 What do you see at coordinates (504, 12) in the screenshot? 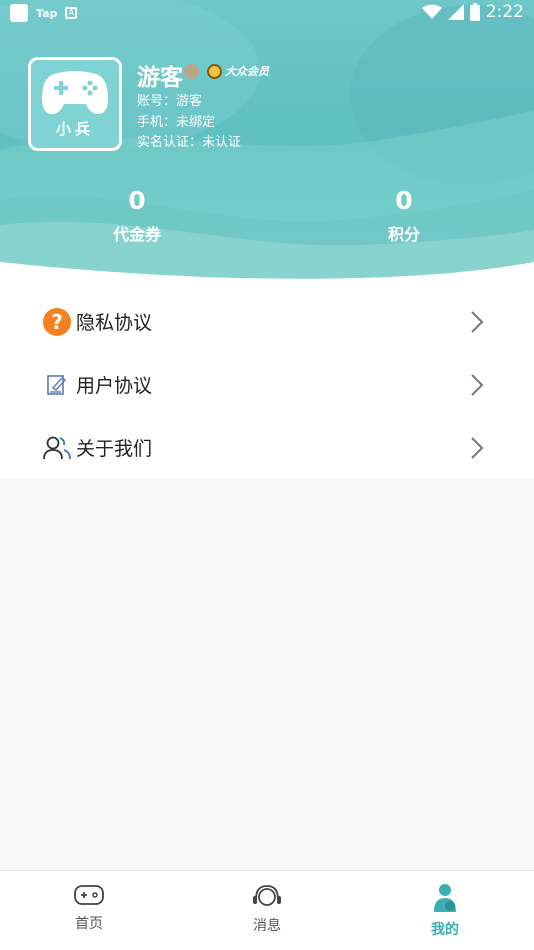
I see `clock: 2:22` at bounding box center [504, 12].